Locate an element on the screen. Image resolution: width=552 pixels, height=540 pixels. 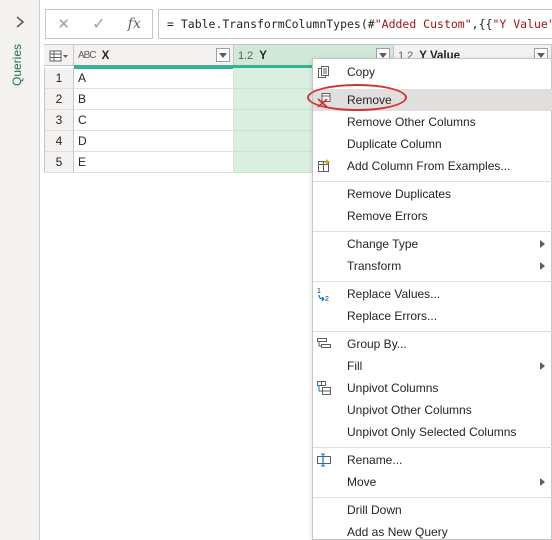
expand-queries-button is located at coordinates (20, 22).